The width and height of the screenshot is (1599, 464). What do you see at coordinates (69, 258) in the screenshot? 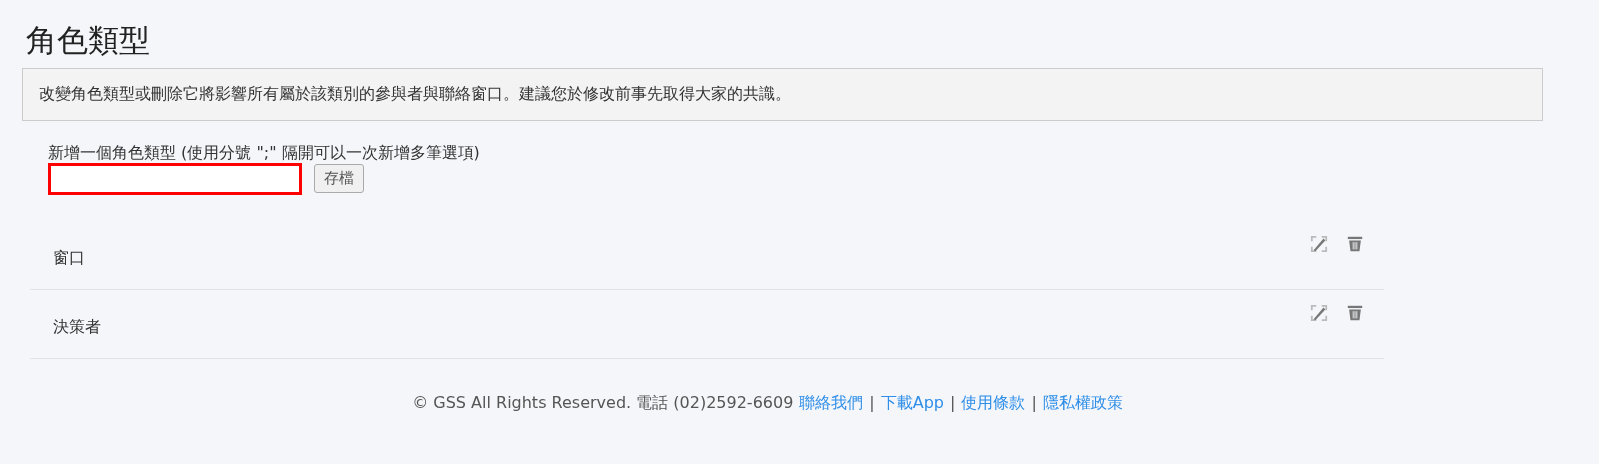
I see `role-name: 窗口` at bounding box center [69, 258].